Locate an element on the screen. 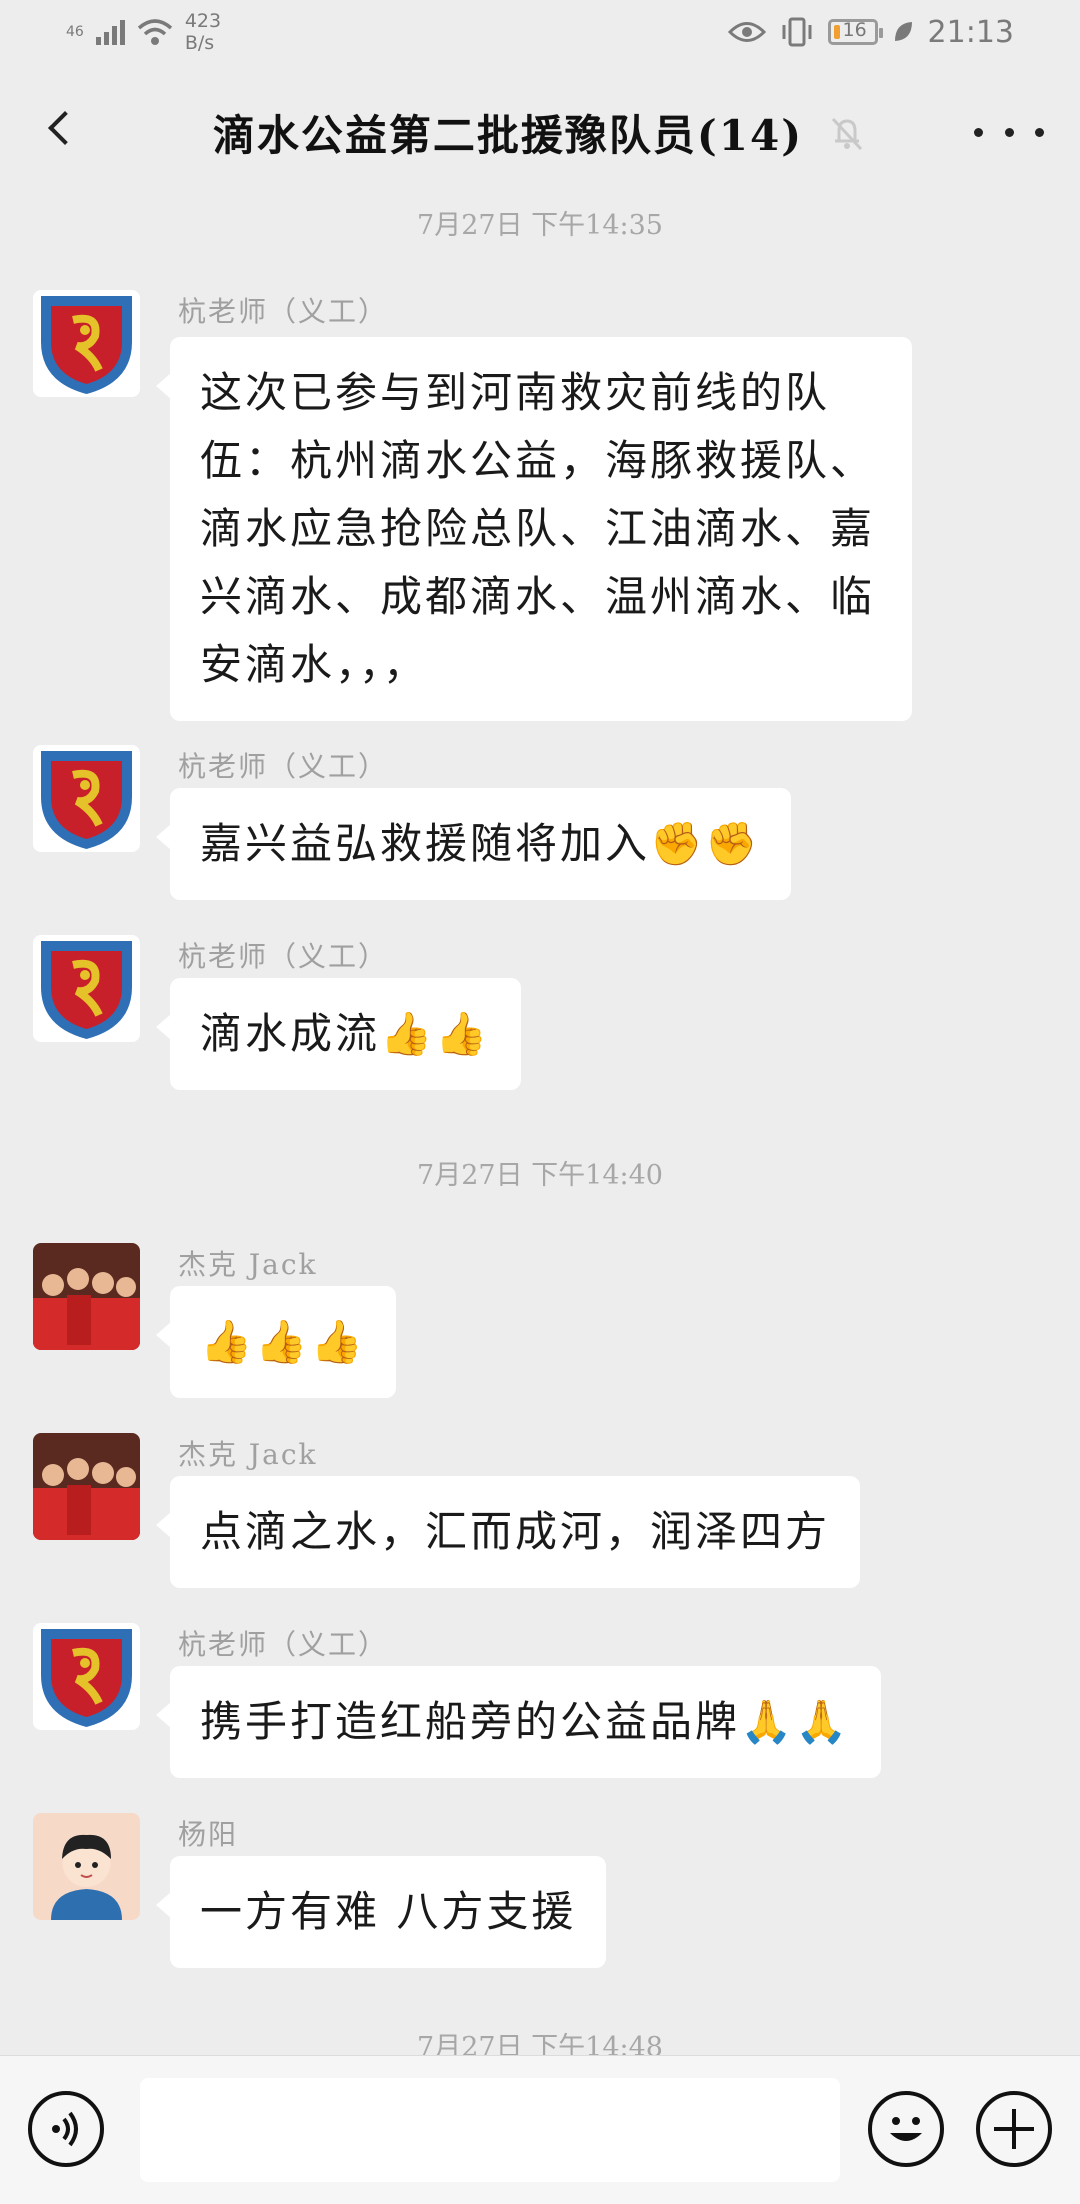 The height and width of the screenshot is (2204, 1080). message-bubble: 👍👍👍 is located at coordinates (276, 1342).